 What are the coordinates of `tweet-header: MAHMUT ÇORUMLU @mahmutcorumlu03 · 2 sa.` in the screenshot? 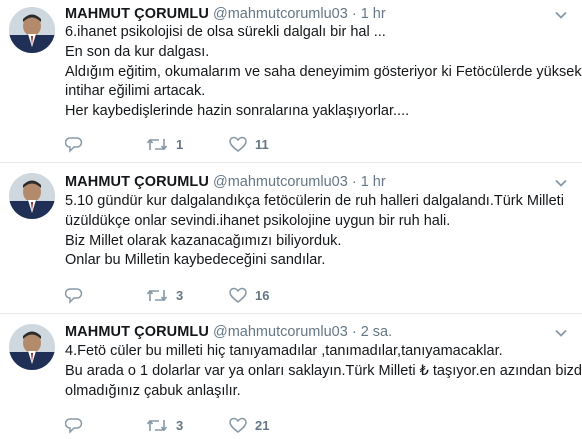 It's located at (228, 332).